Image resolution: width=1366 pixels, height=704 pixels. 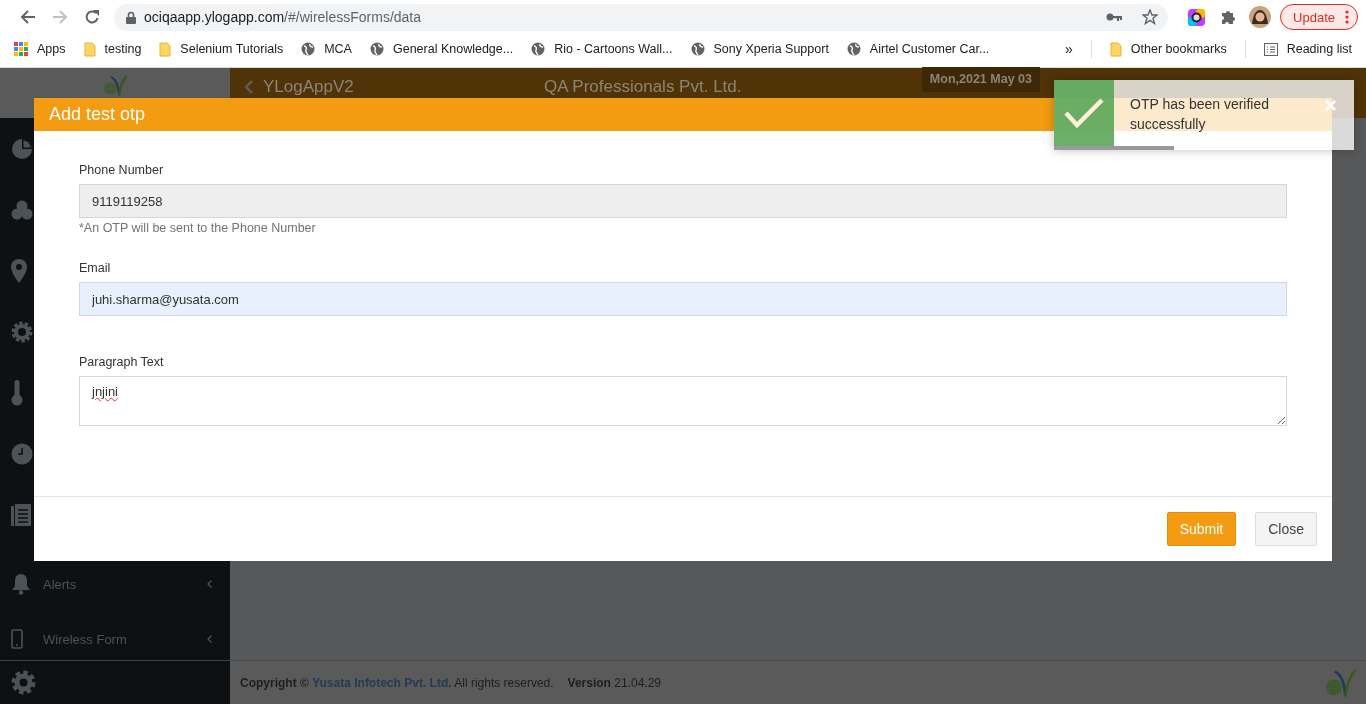 What do you see at coordinates (1114, 17) in the screenshot?
I see `key-icon` at bounding box center [1114, 17].